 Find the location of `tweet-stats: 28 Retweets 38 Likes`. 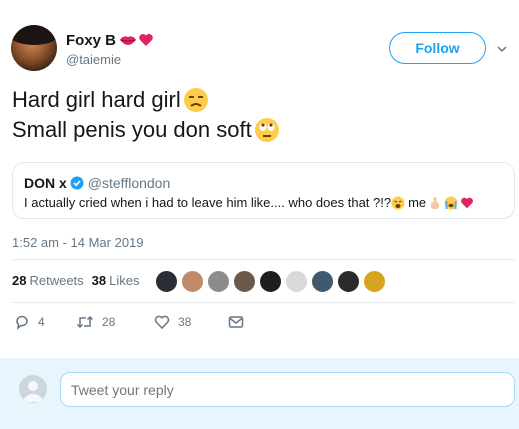

tweet-stats: 28 Retweets 38 Likes is located at coordinates (80, 280).